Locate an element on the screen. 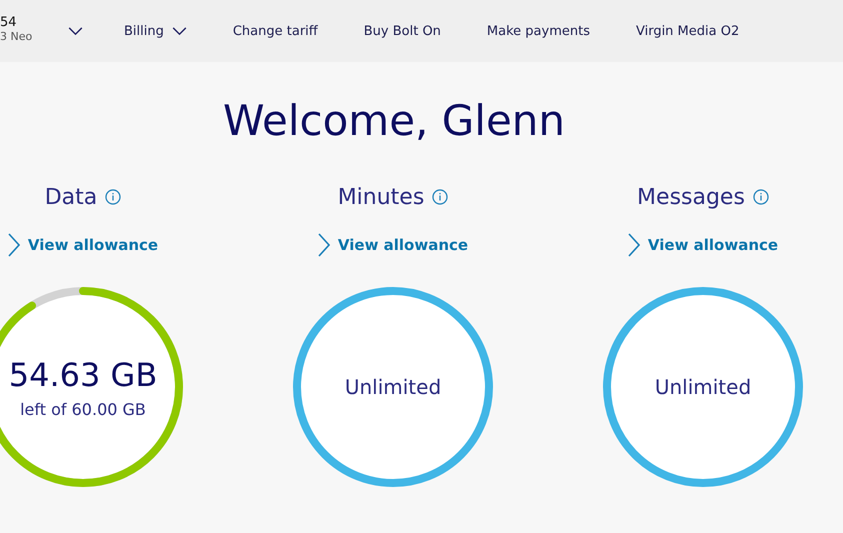  nav-link: Buy Bolt On is located at coordinates (402, 31).